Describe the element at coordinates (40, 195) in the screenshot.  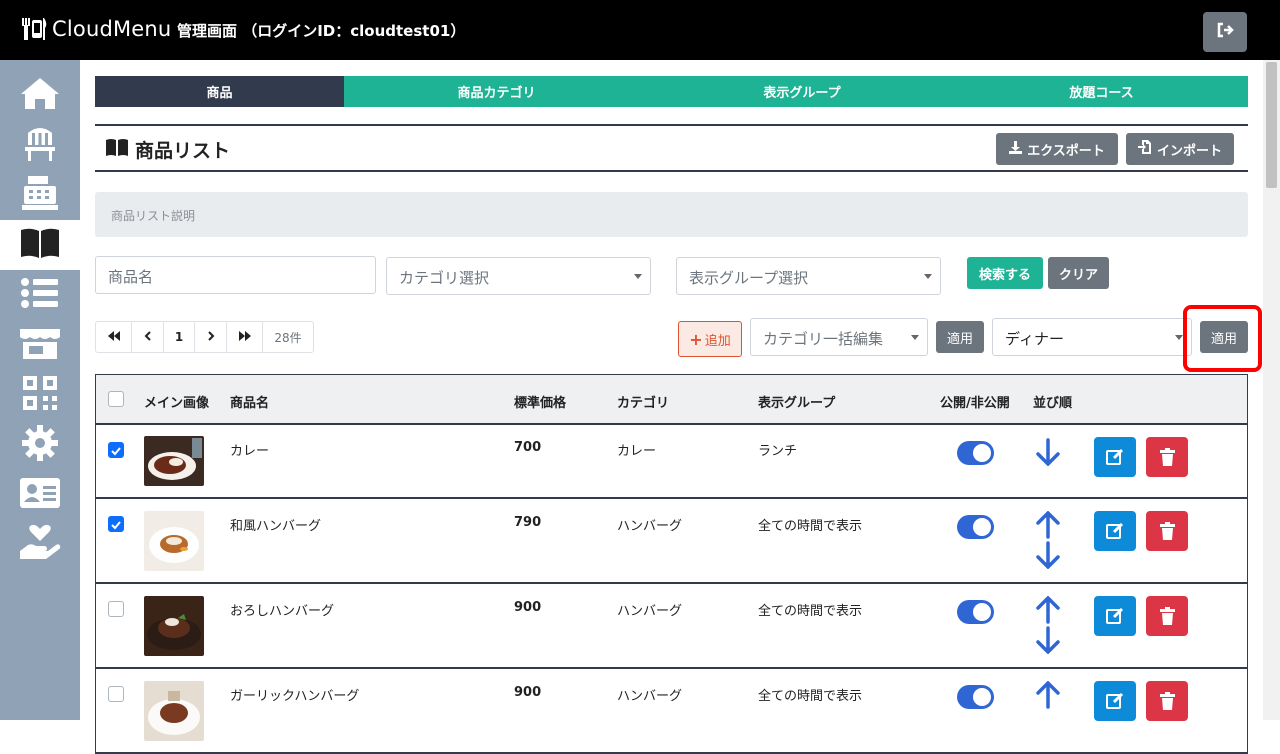
I see `sidebar-item-register` at that location.